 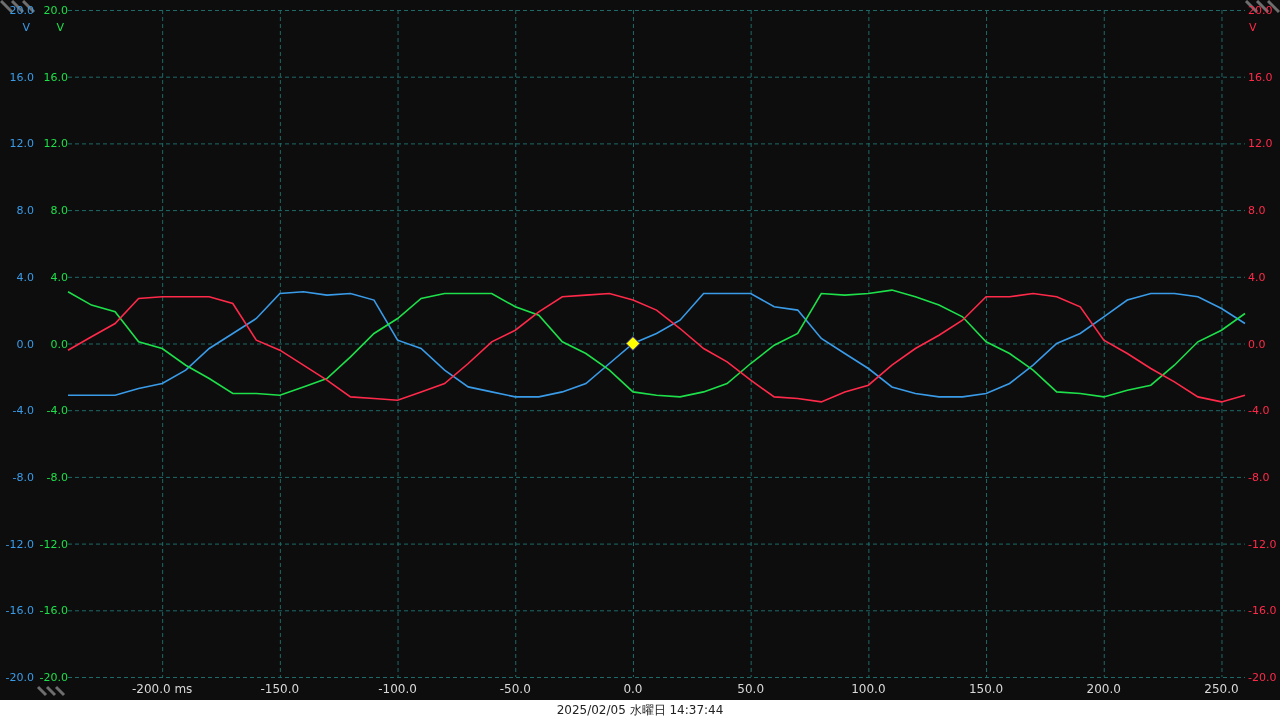 What do you see at coordinates (1103, 689) in the screenshot?
I see `axis-tick-label: 200.0` at bounding box center [1103, 689].